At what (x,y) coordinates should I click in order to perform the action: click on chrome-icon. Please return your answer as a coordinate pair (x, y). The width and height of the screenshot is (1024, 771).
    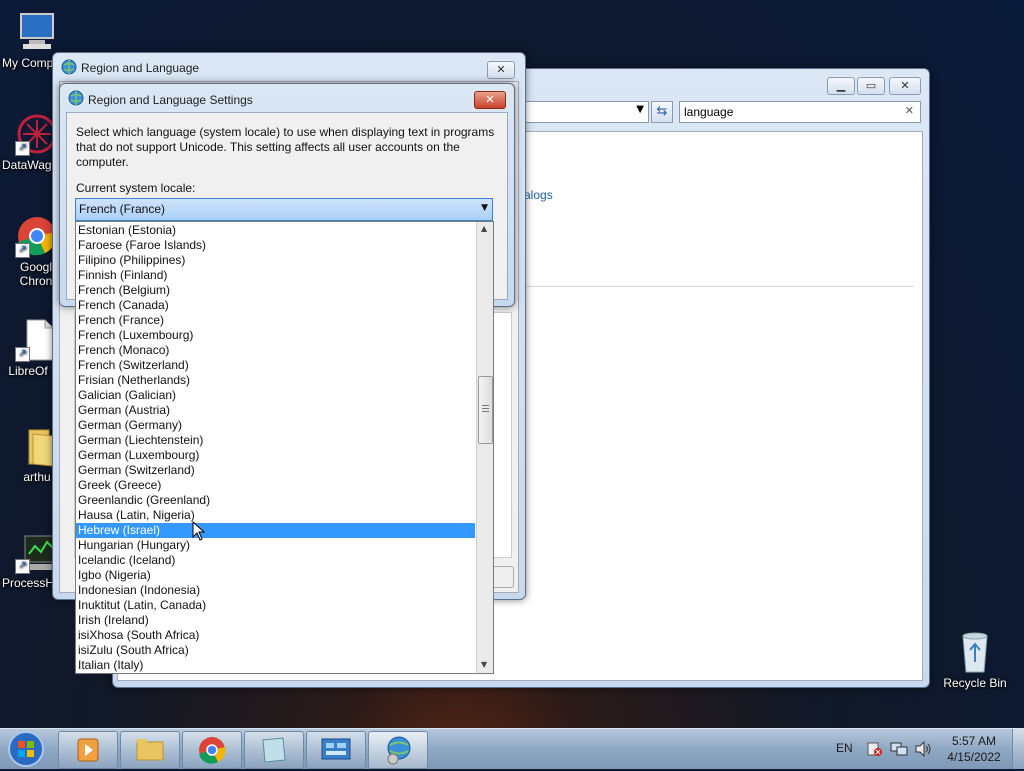
    Looking at the image, I should click on (212, 750).